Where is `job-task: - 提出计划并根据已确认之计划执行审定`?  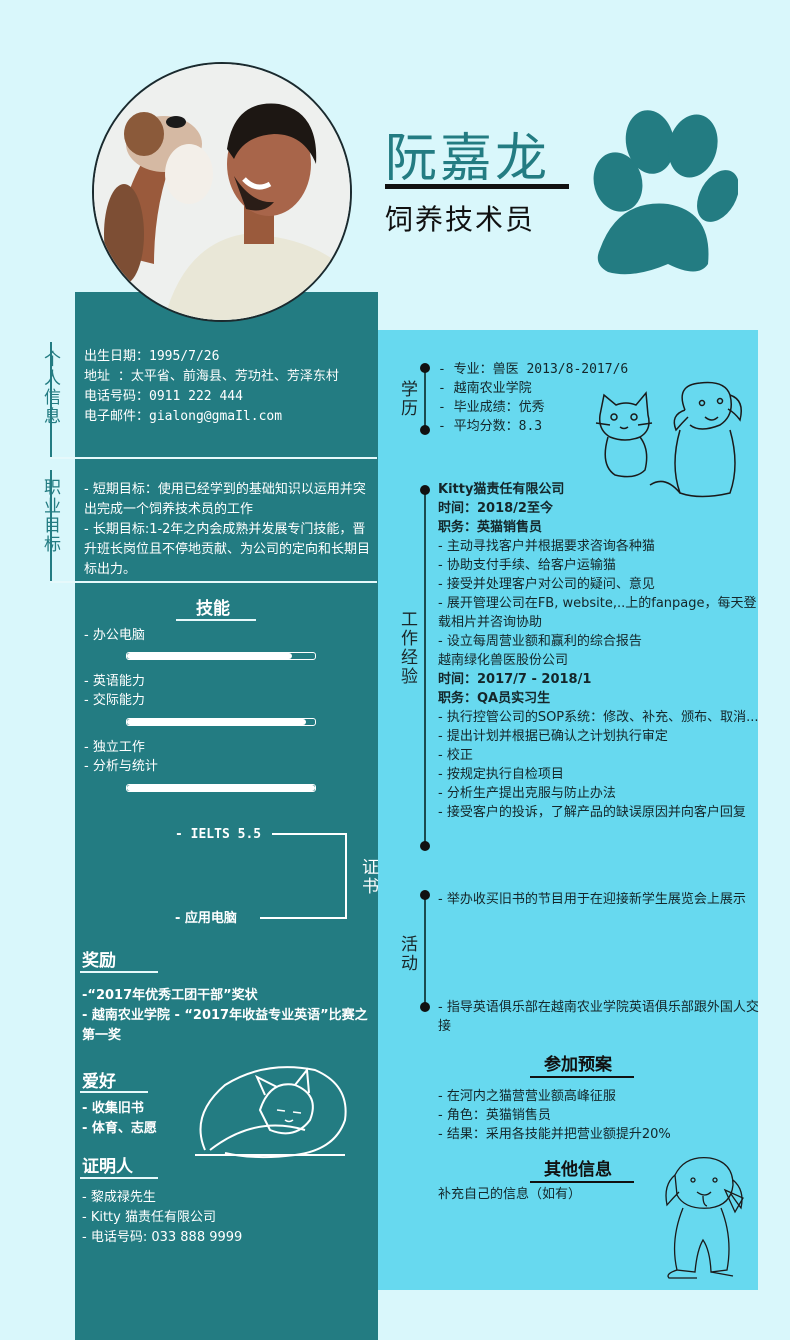 job-task: - 提出计划并根据已确认之计划执行审定 is located at coordinates (553, 736).